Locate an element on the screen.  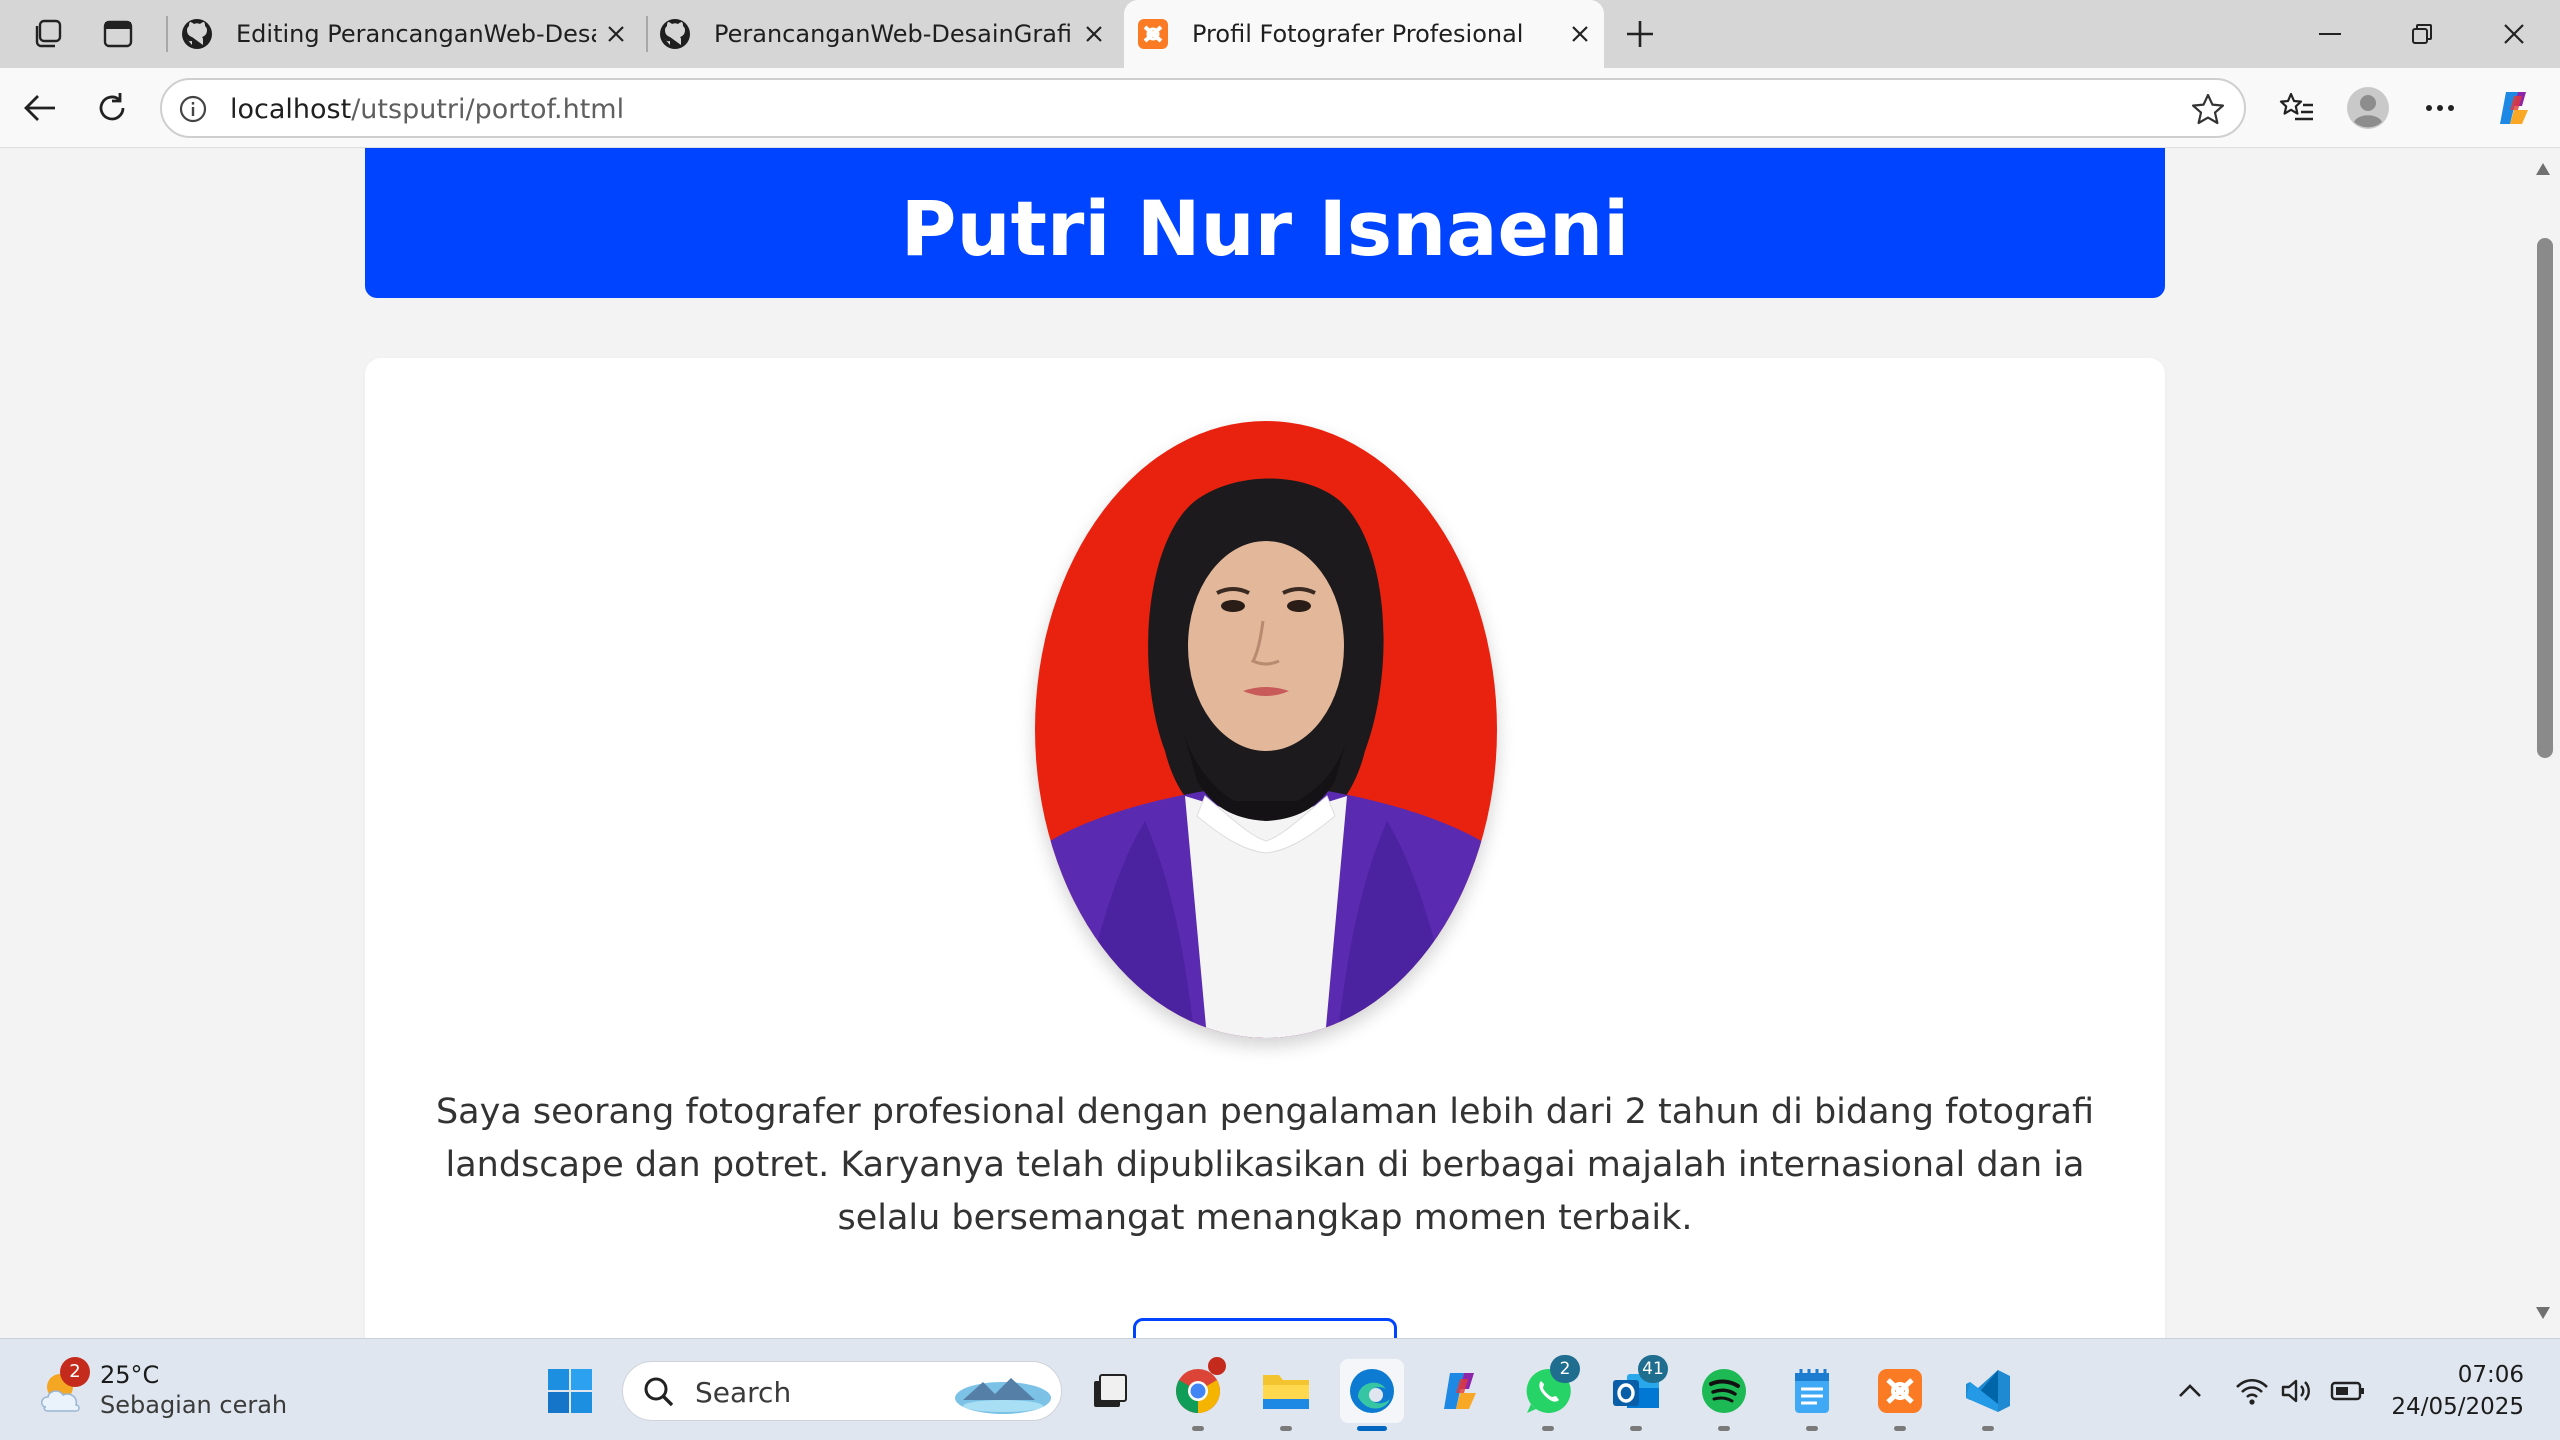
active-indicator is located at coordinates (1372, 1428).